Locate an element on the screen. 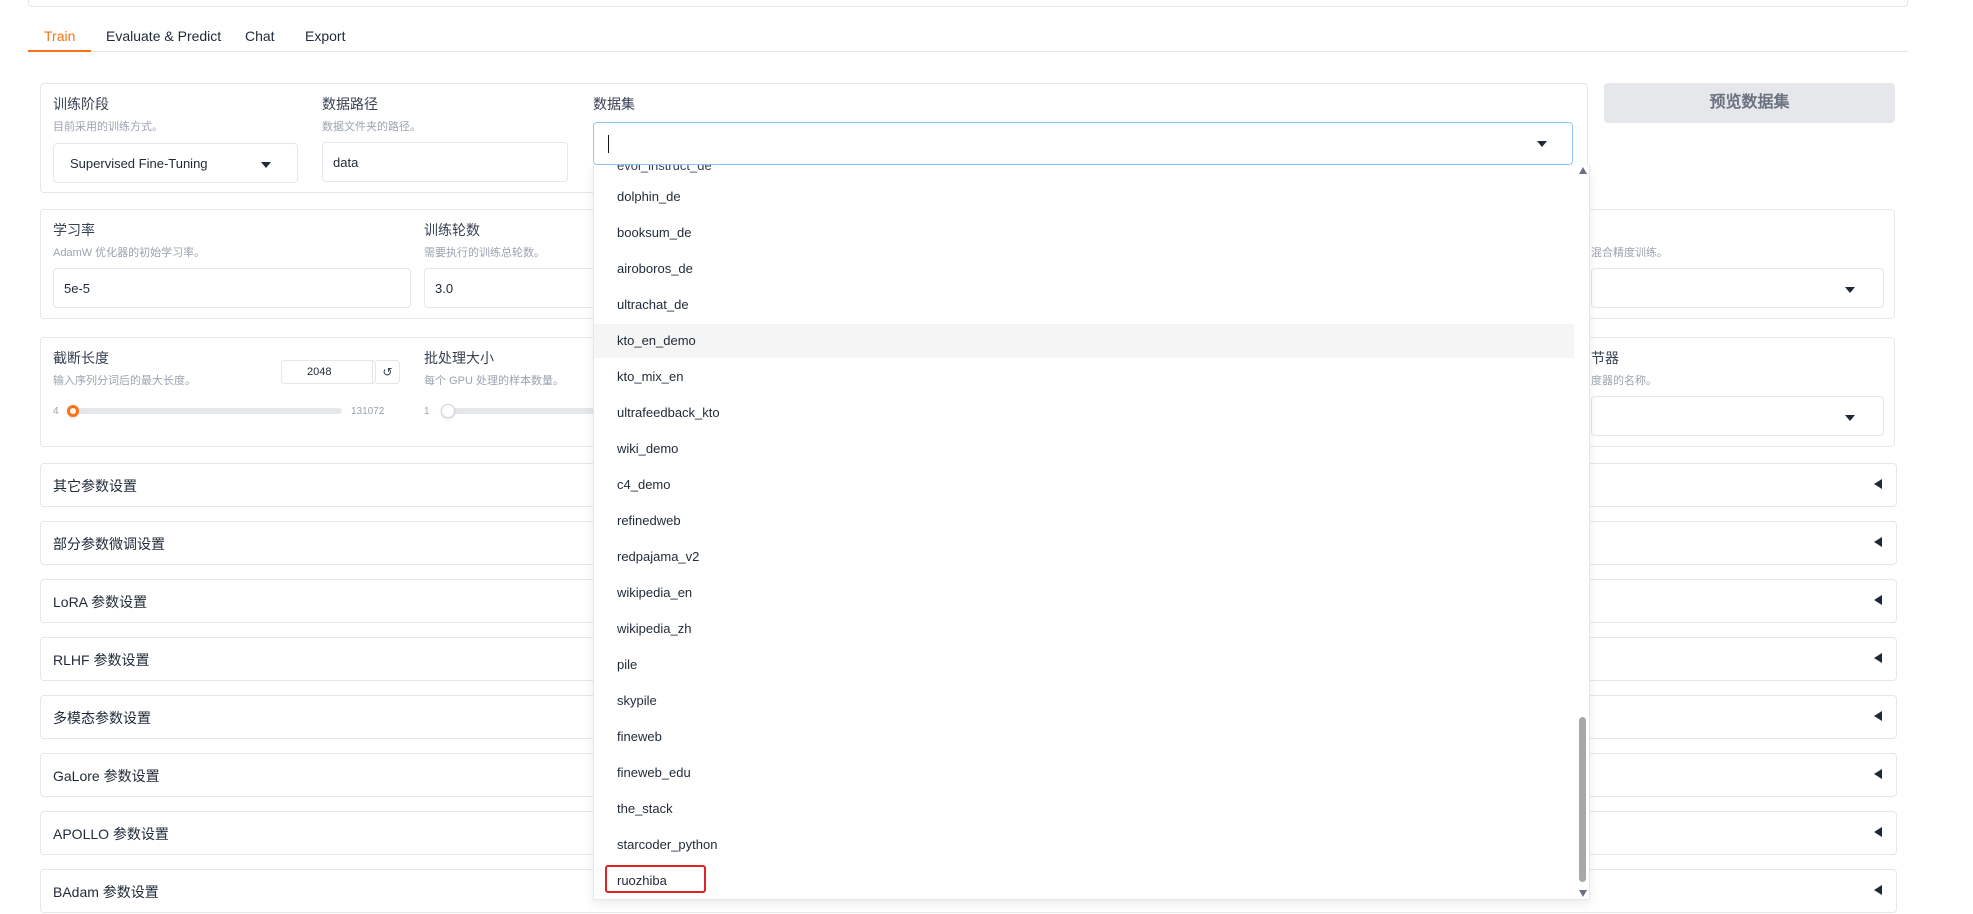 This screenshot has height=914, width=1973. learning-rate-info: AdamW 优化器的初始学习率。 is located at coordinates (129, 253).